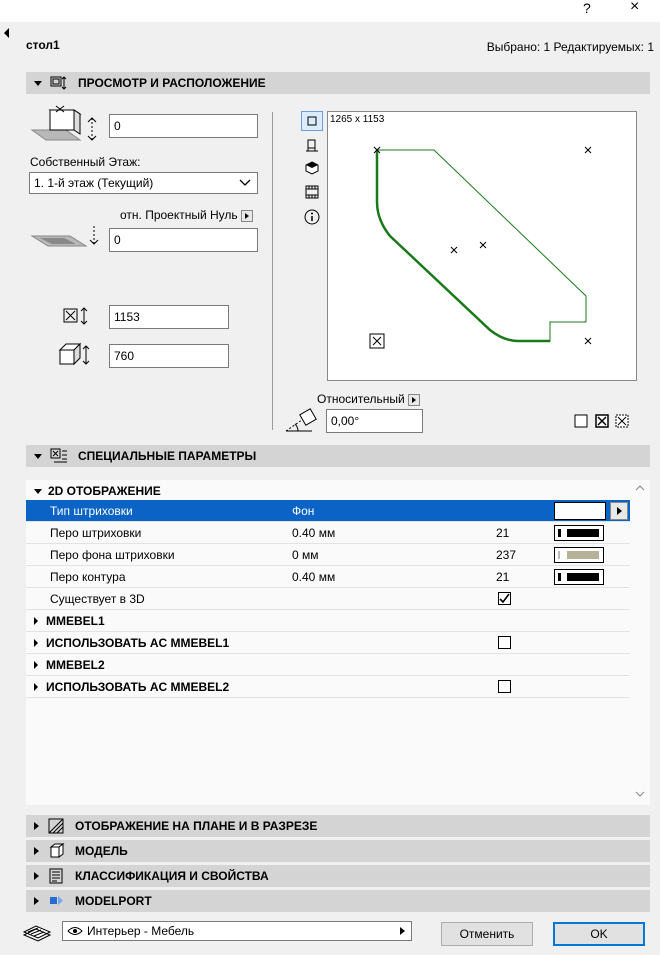 This screenshot has height=955, width=660. Describe the element at coordinates (640, 488) in the screenshot. I see `scroll-up-icon` at that location.